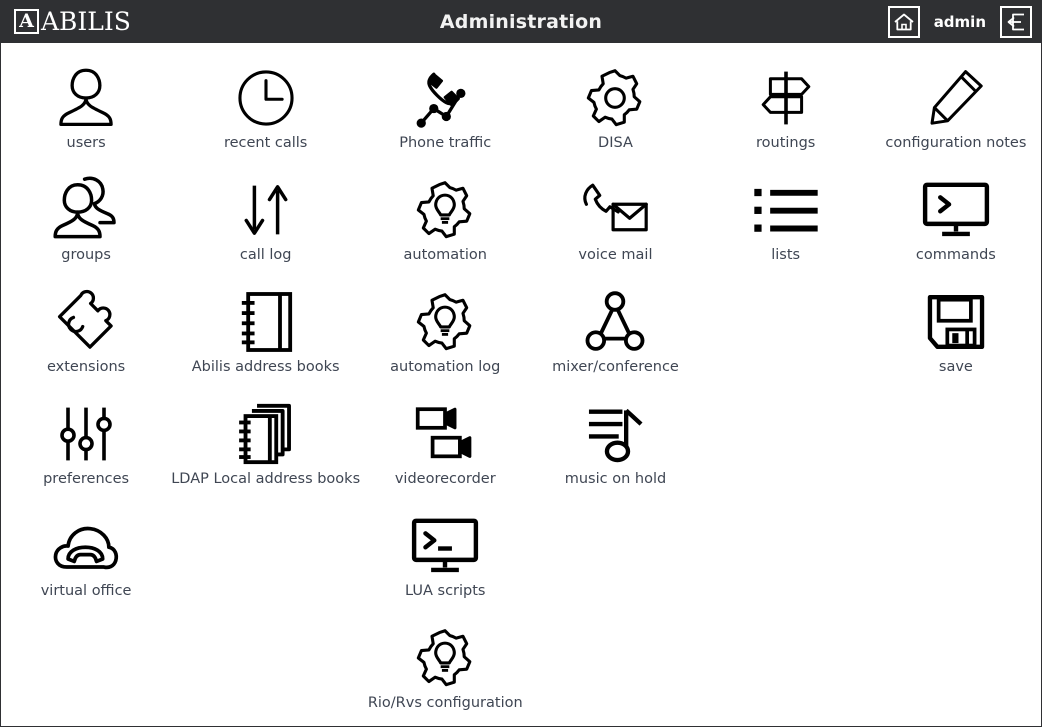  What do you see at coordinates (615, 322) in the screenshot?
I see `conference-icon` at bounding box center [615, 322].